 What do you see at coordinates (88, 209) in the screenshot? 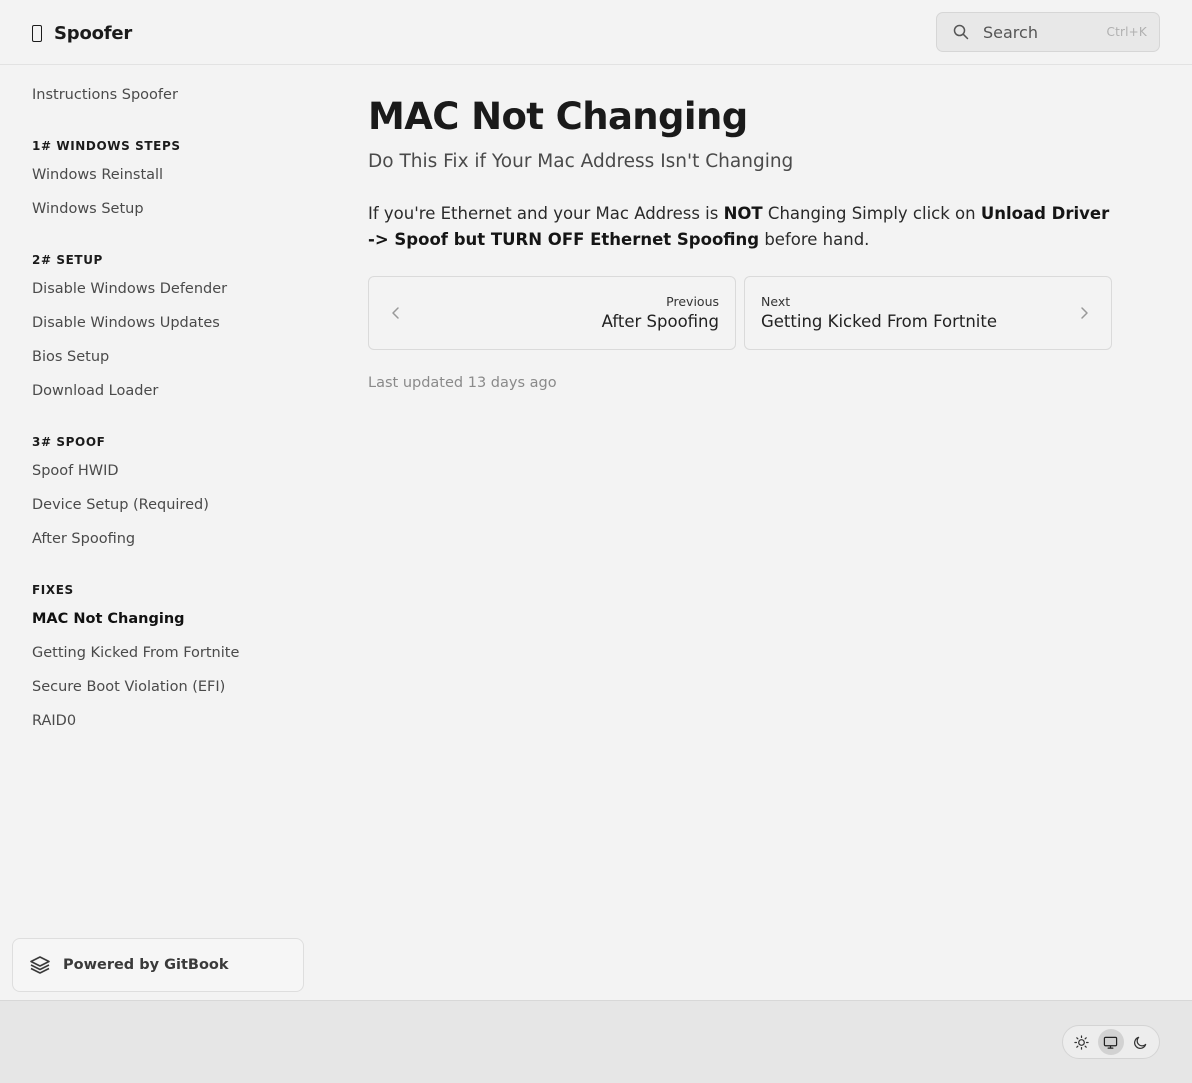
I see `sidebar-item-windows-setup: Windows Setup` at bounding box center [88, 209].